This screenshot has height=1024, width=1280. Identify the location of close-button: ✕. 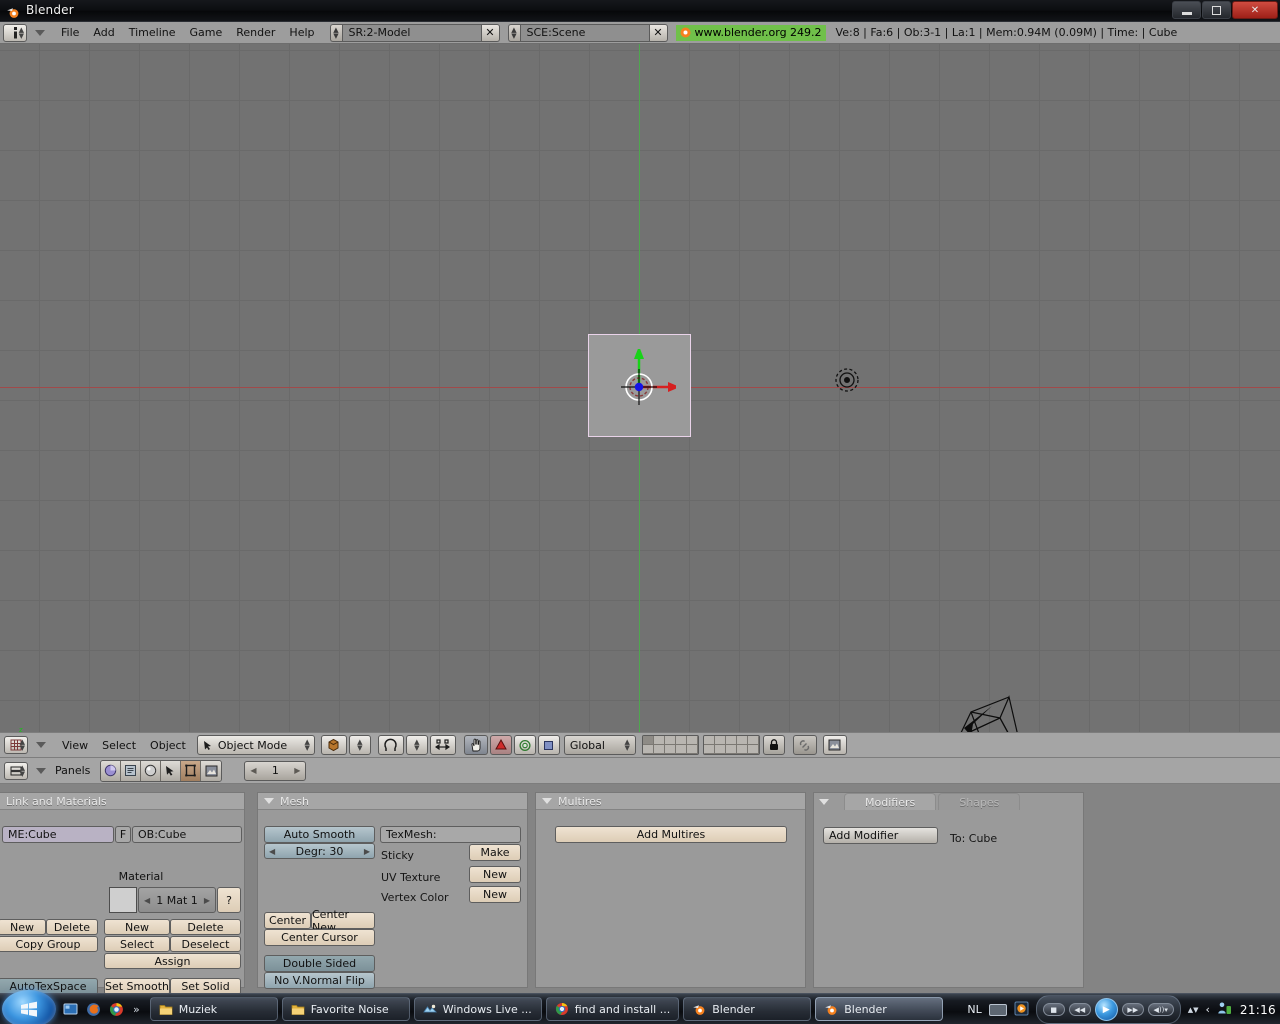
(1255, 10).